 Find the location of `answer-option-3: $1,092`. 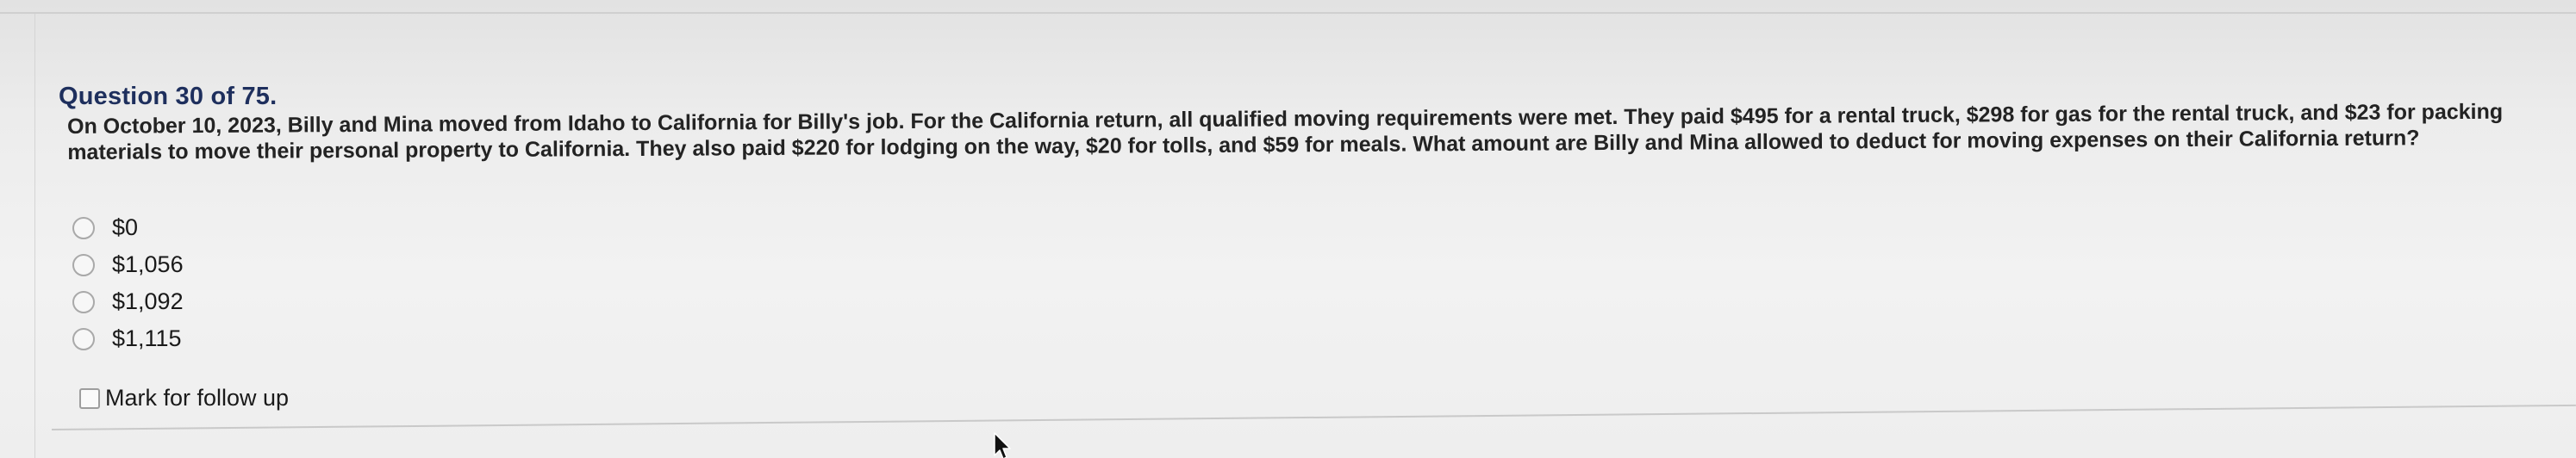

answer-option-3: $1,092 is located at coordinates (128, 301).